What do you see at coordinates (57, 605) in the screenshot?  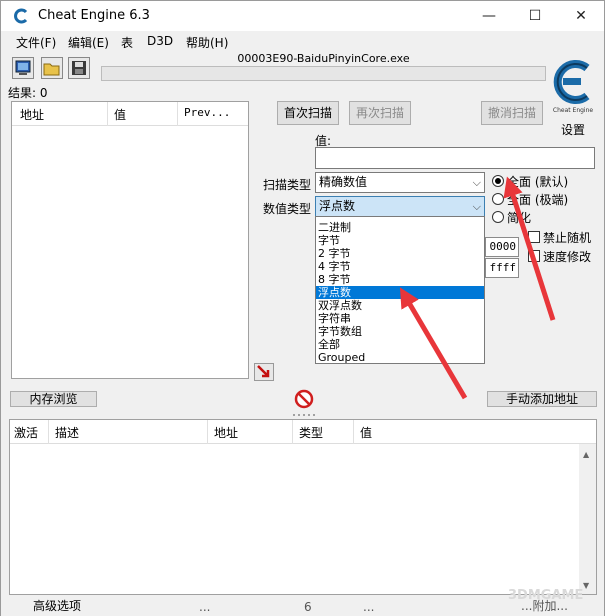 I see `advanced-options-link: 高级选项` at bounding box center [57, 605].